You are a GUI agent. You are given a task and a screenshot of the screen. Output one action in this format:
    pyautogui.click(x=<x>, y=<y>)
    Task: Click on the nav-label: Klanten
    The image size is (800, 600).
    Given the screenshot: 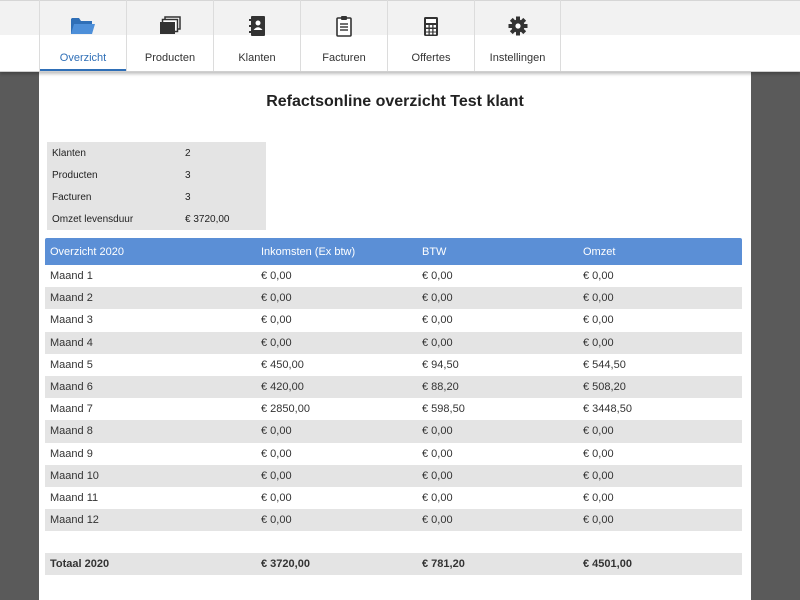 What is the action you would take?
    pyautogui.click(x=257, y=58)
    